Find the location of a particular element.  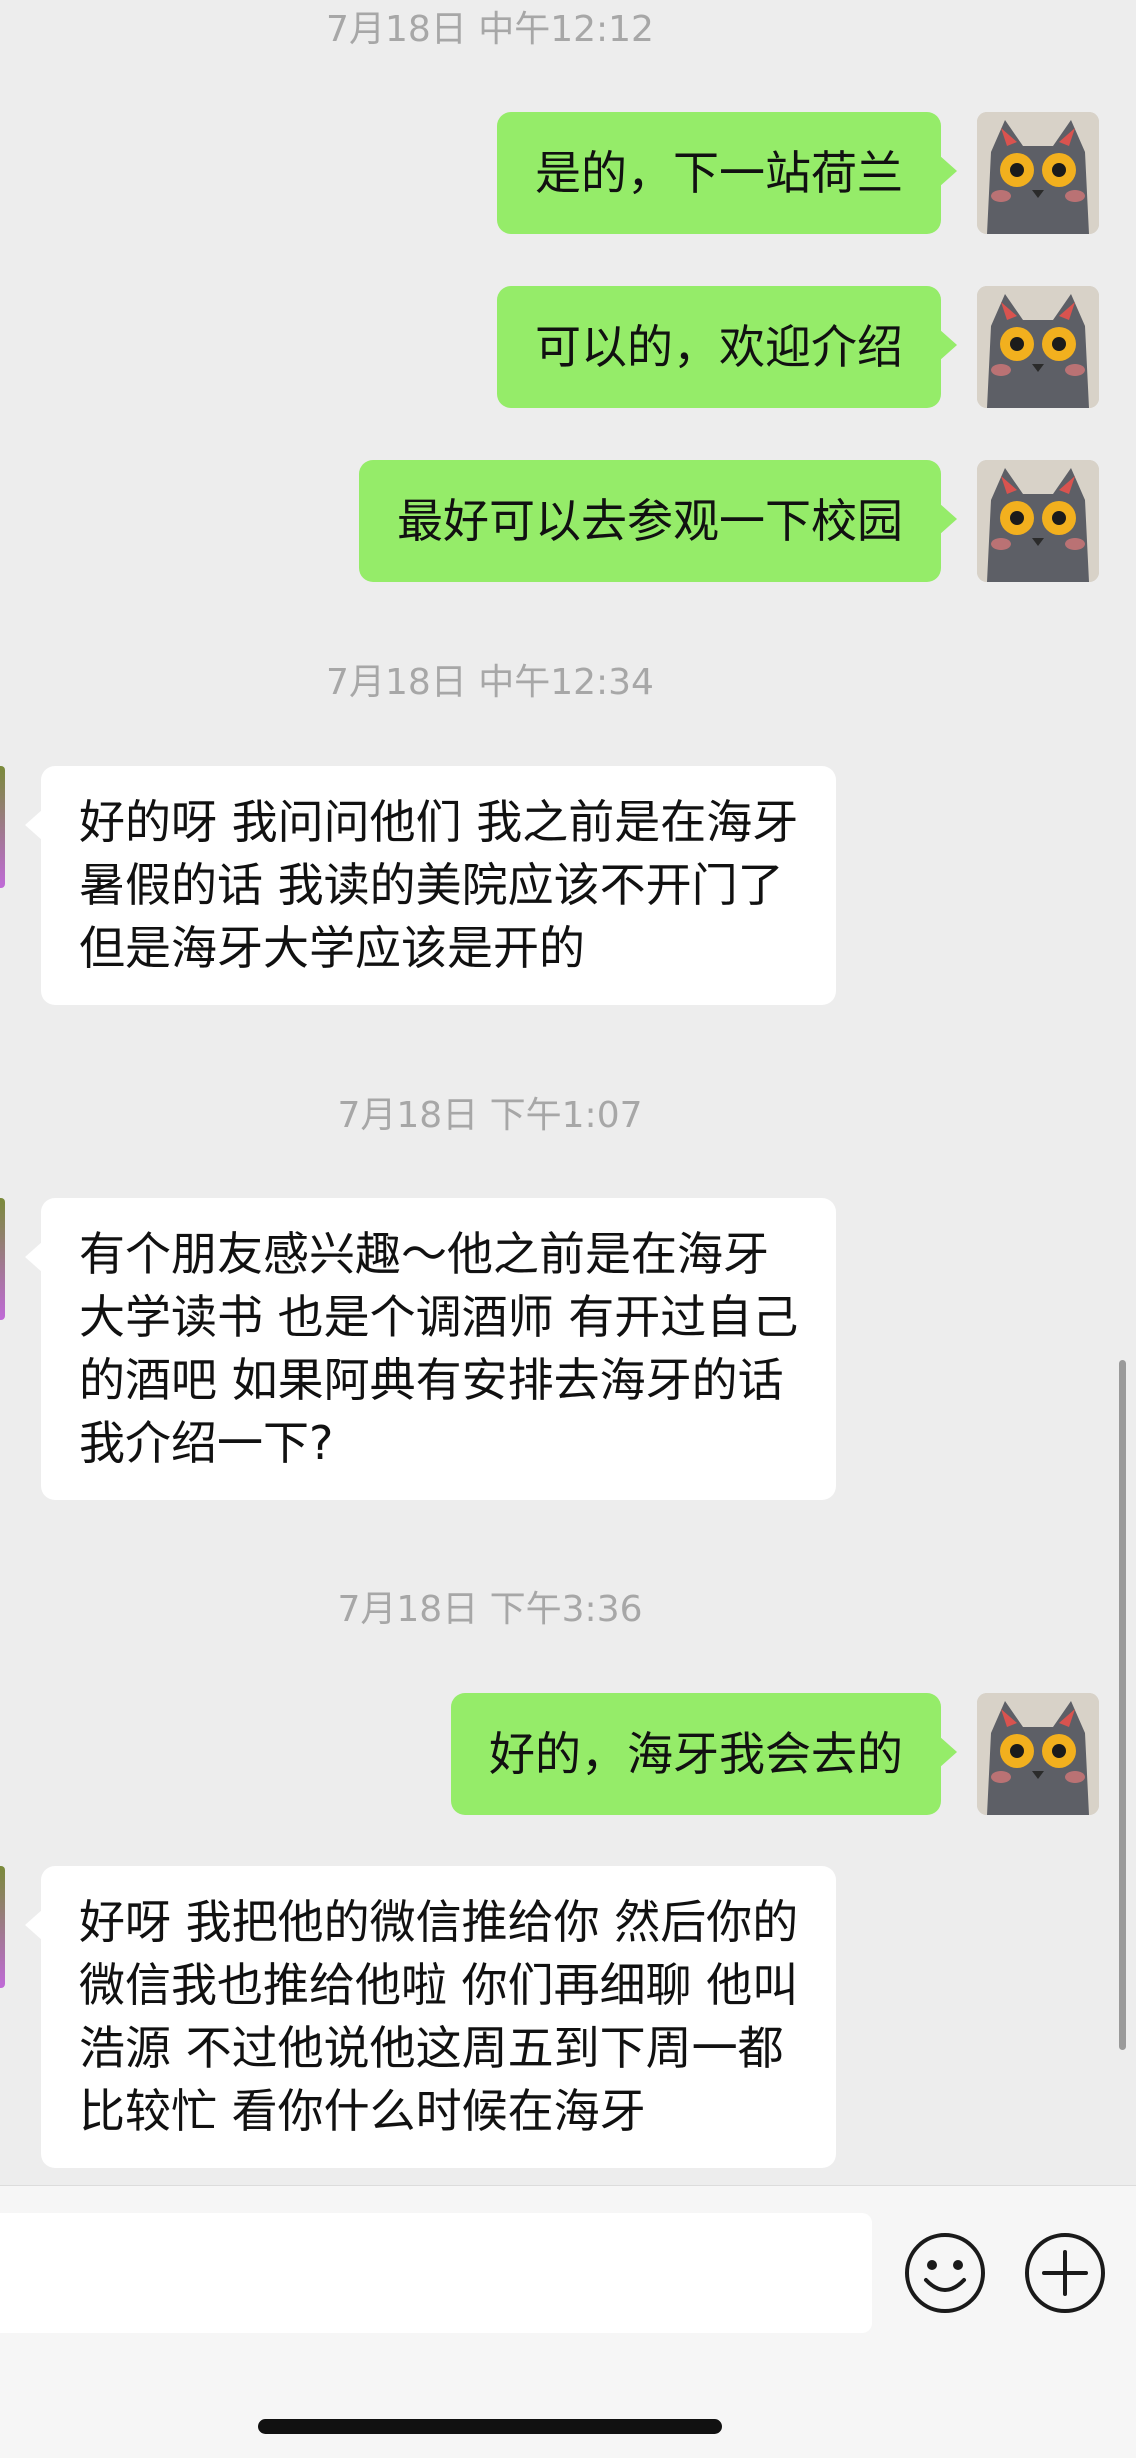

emoji-smile-icon is located at coordinates (945, 2273).